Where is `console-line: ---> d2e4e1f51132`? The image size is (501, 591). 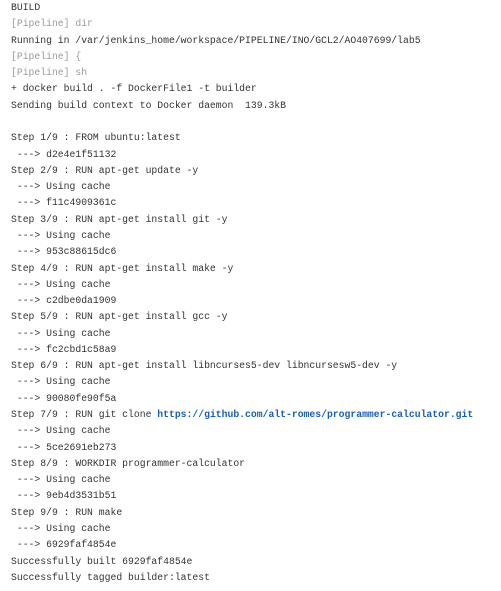 console-line: ---> d2e4e1f51132 is located at coordinates (242, 155).